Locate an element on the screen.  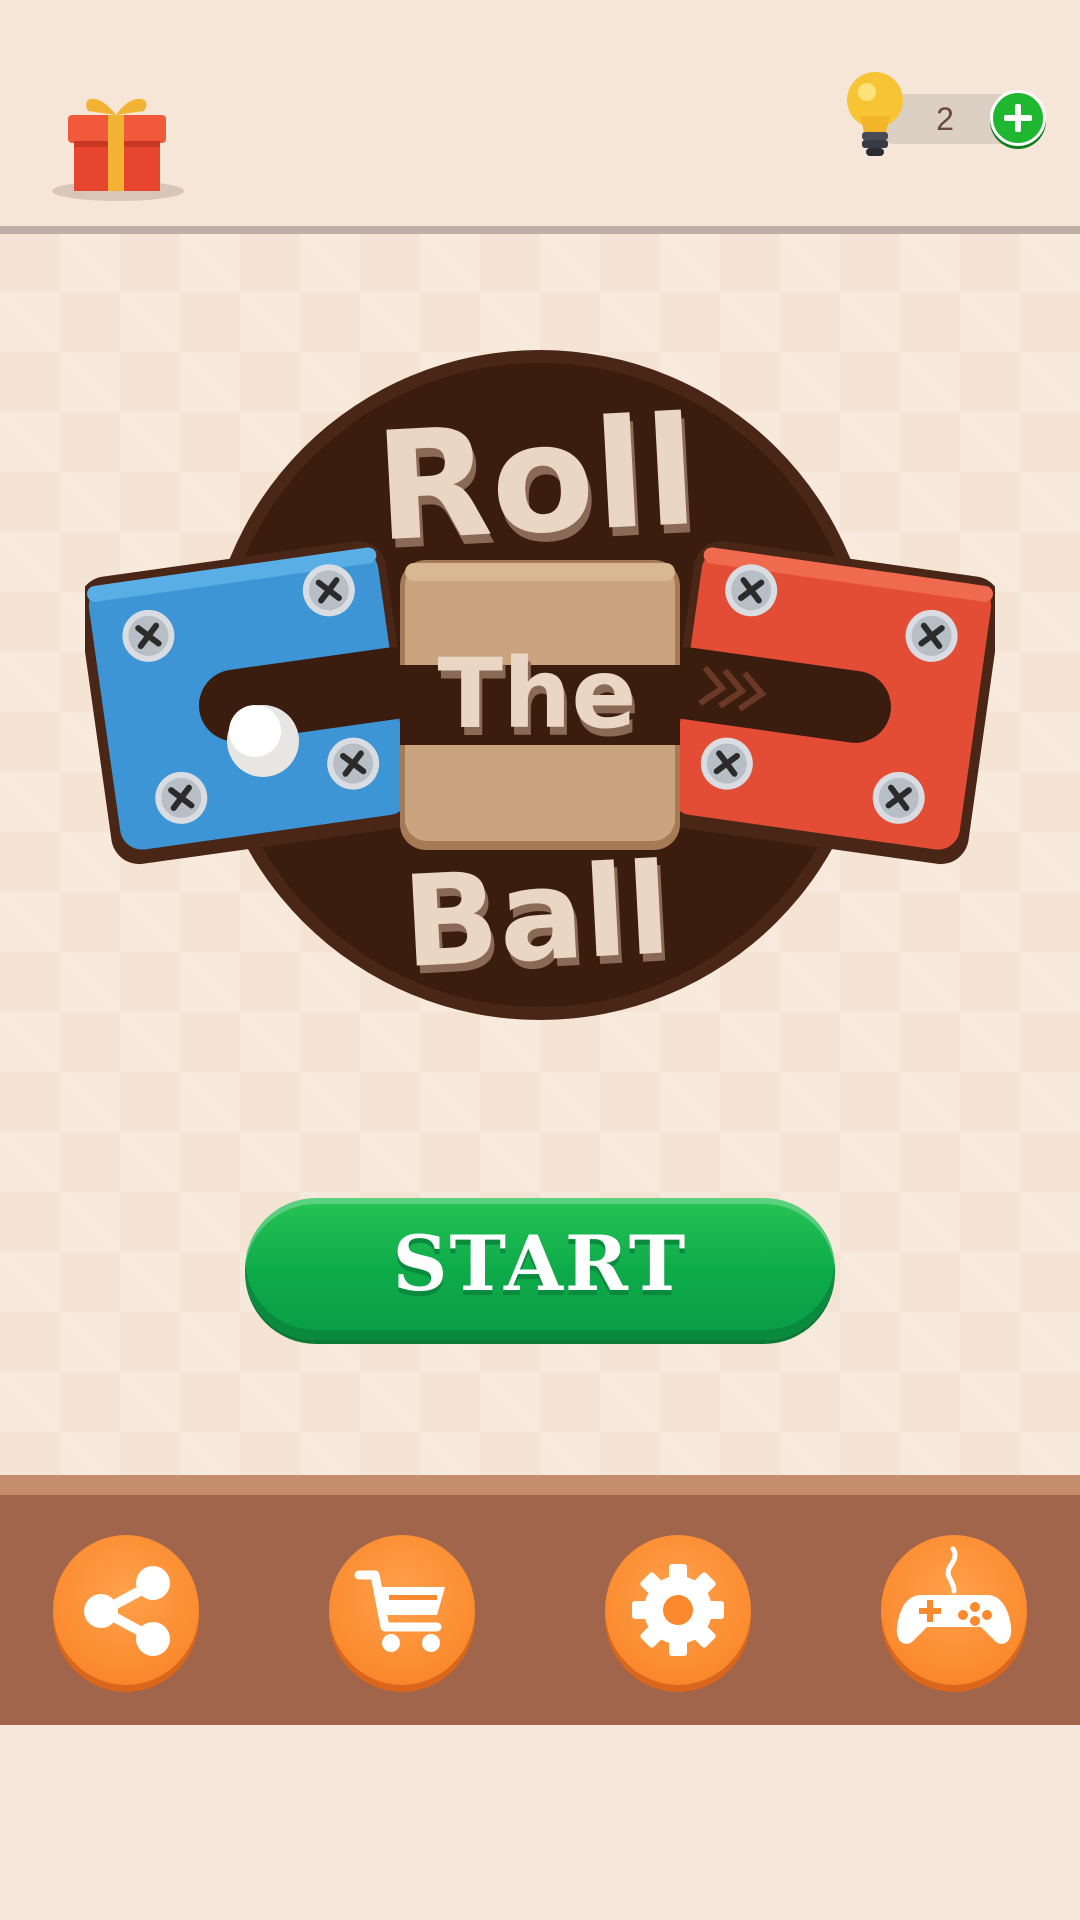
more-games-button is located at coordinates (954, 1610).